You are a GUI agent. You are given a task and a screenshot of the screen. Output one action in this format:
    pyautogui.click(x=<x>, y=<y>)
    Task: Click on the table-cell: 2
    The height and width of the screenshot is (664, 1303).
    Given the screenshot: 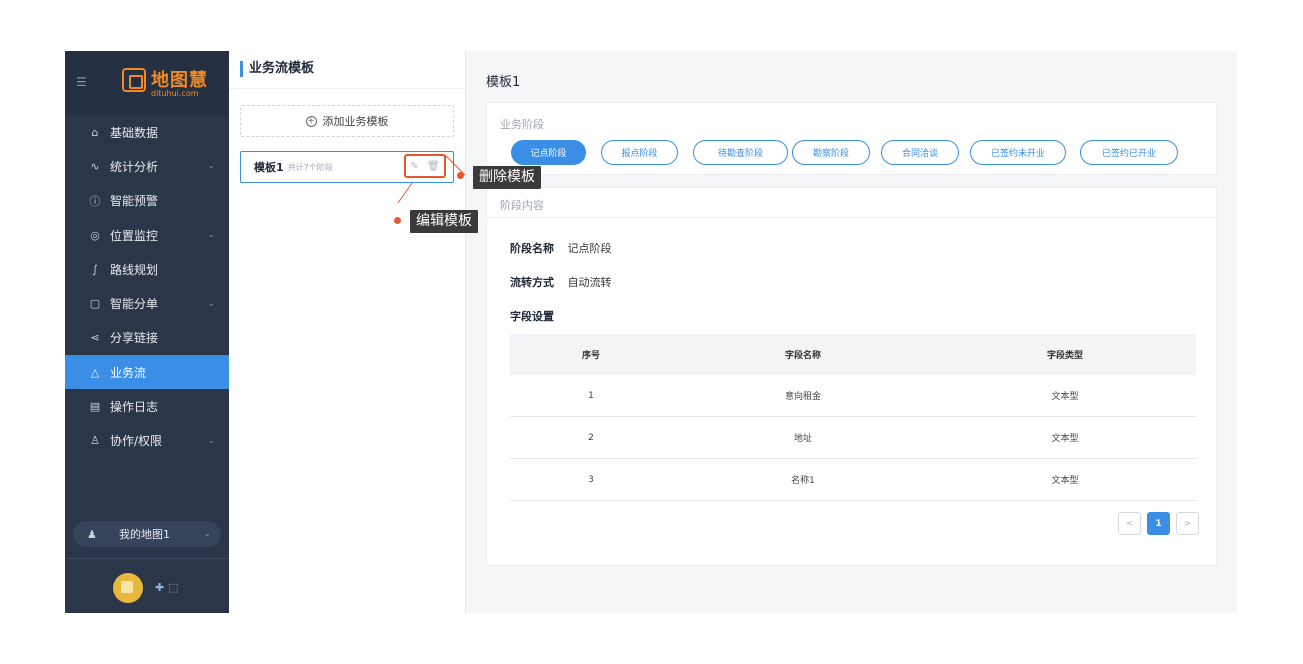 What is the action you would take?
    pyautogui.click(x=591, y=437)
    